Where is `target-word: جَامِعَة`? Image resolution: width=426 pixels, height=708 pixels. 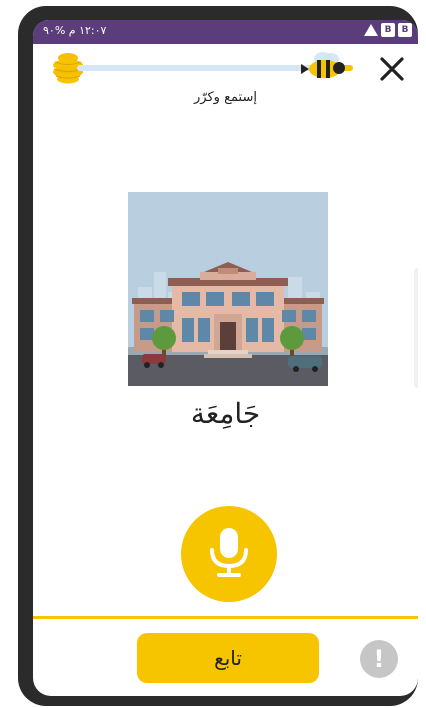
target-word: جَامِعَة is located at coordinates (225, 413).